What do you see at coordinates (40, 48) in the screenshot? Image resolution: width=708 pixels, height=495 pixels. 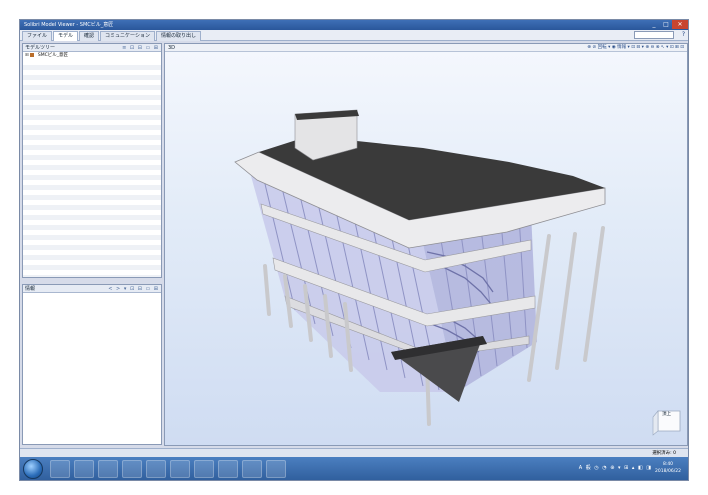 I see `model-tree-title: モデルツリー` at bounding box center [40, 48].